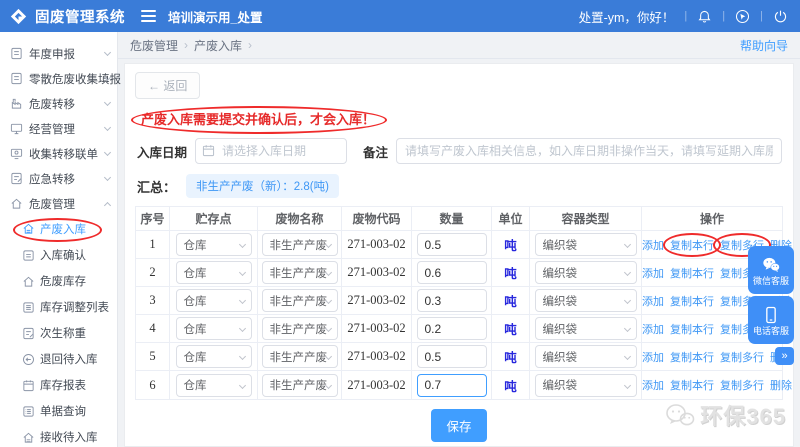 The height and width of the screenshot is (447, 800). Describe the element at coordinates (781, 385) in the screenshot. I see `delete-row-link: 删除` at that location.